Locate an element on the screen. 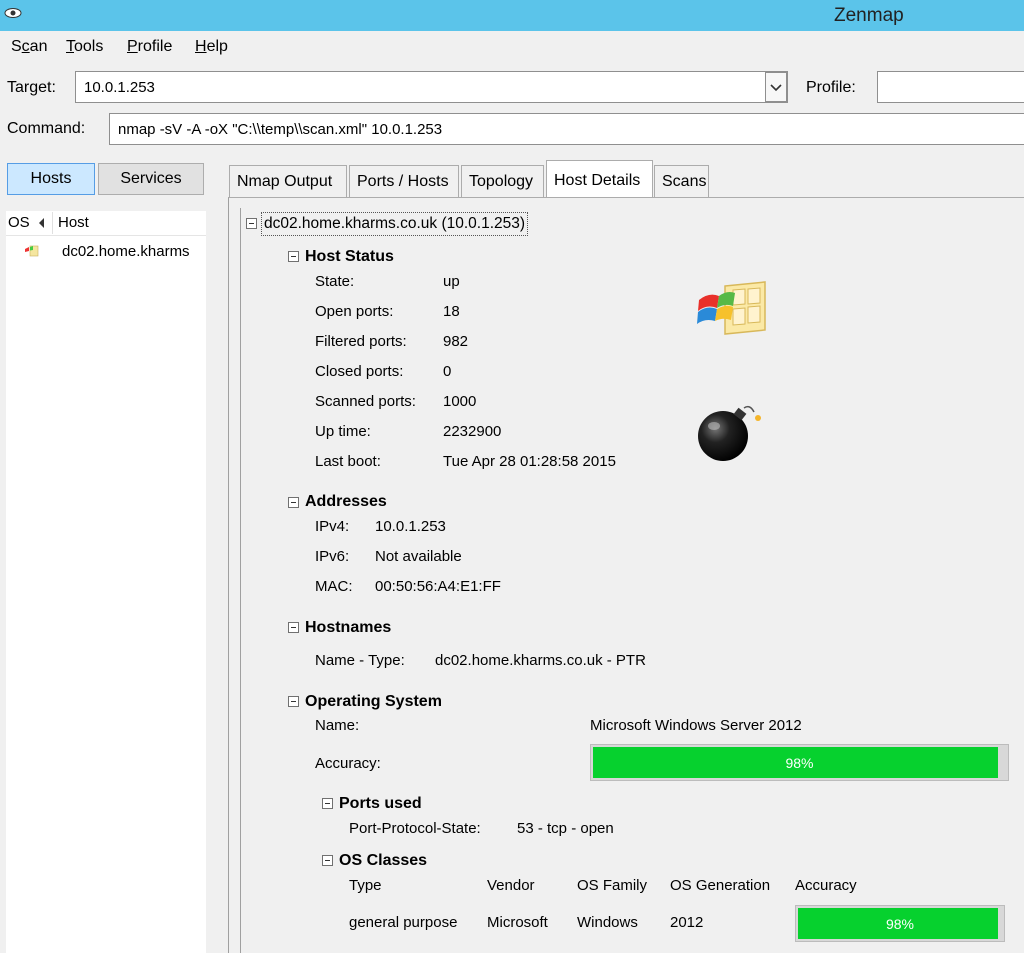  profile-label: Profile: is located at coordinates (831, 87).